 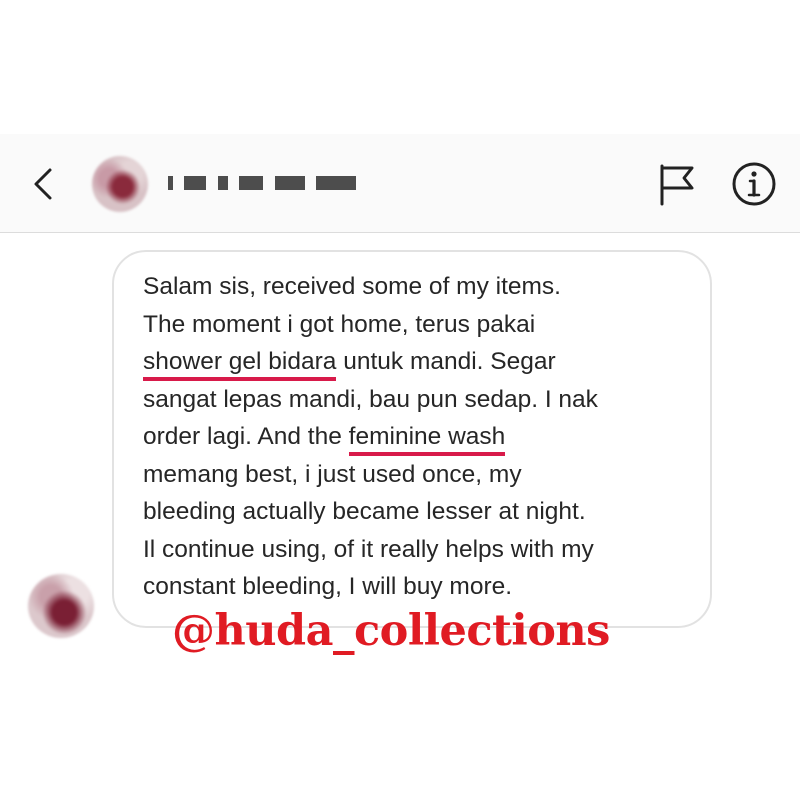 I want to click on info-icon, so click(x=754, y=184).